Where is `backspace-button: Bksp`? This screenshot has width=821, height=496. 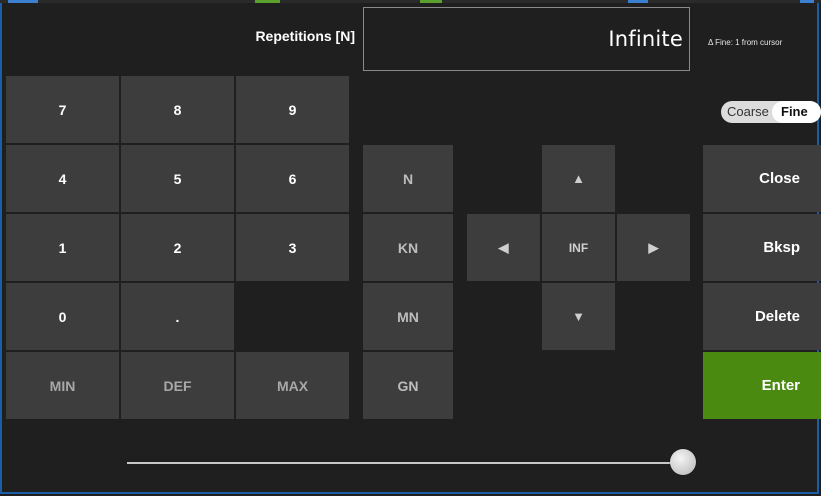 backspace-button: Bksp is located at coordinates (762, 247).